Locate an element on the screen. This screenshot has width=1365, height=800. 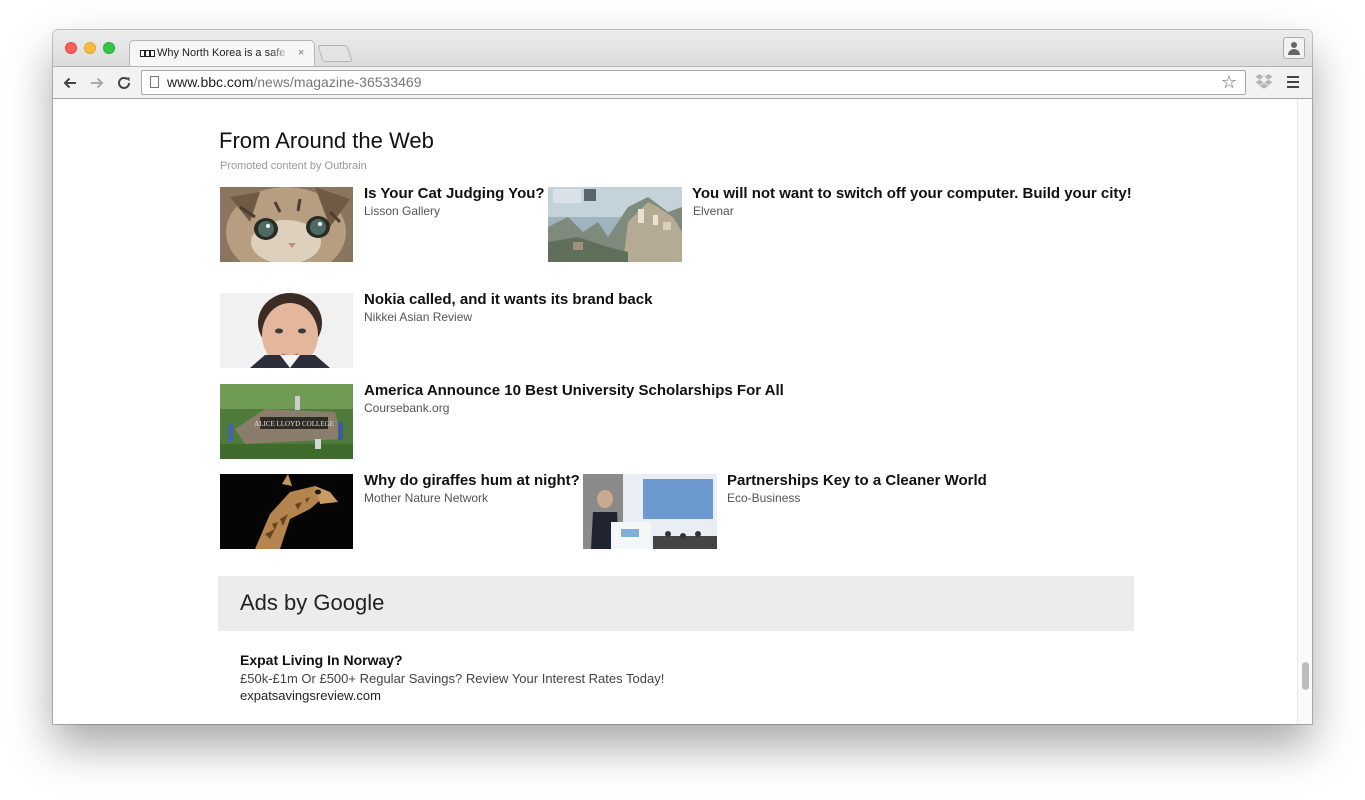
url-text: www.bbc.com/news/magazine-36533469 is located at coordinates (294, 82).